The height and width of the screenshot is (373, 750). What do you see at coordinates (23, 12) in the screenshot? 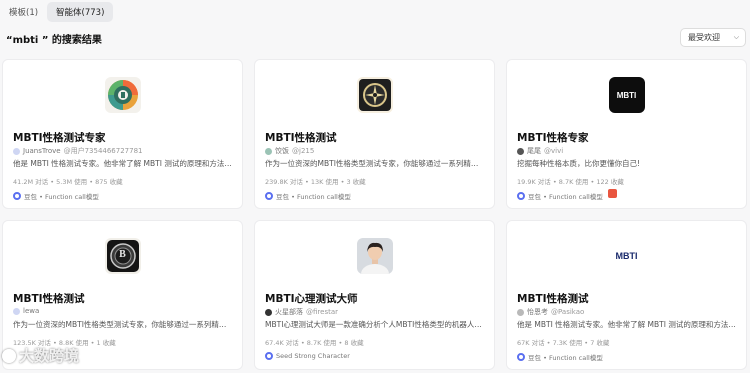
I see `tab-templates: 模板(1)` at bounding box center [23, 12].